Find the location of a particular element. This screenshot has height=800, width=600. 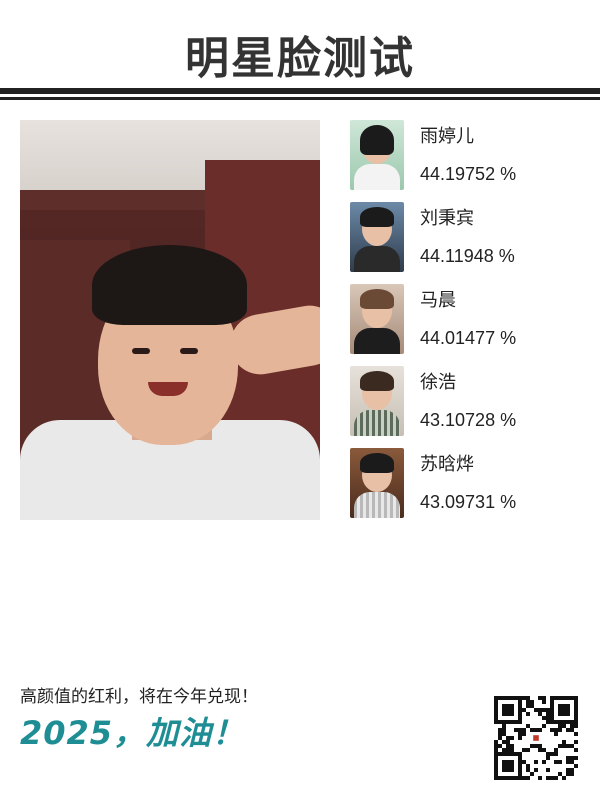

similarity-score: 43.10728 % is located at coordinates (468, 420).